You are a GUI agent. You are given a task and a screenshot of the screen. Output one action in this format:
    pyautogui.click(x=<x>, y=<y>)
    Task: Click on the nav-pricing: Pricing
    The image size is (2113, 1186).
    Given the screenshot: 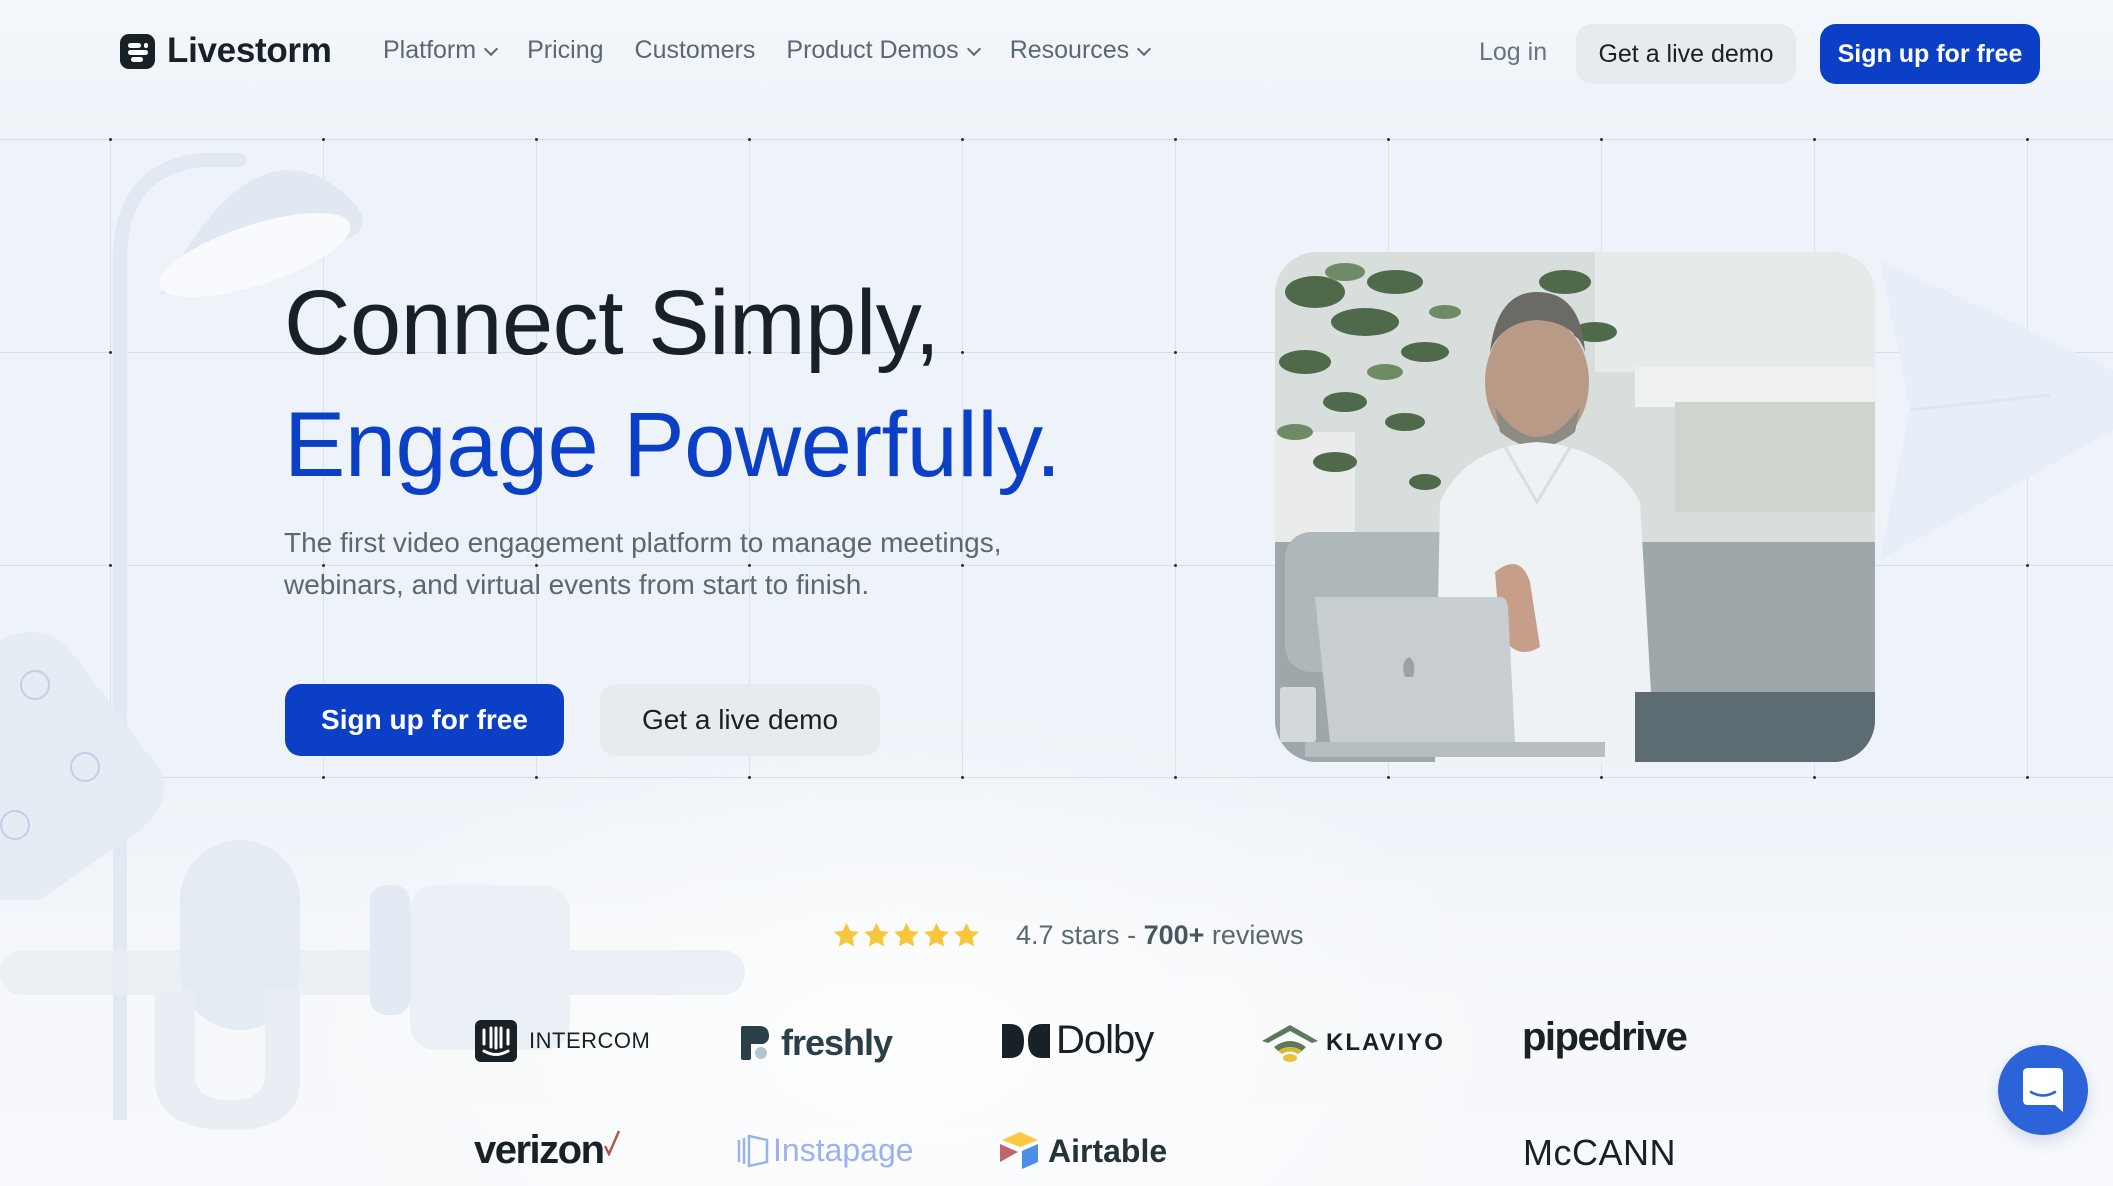 What is the action you would take?
    pyautogui.click(x=565, y=50)
    